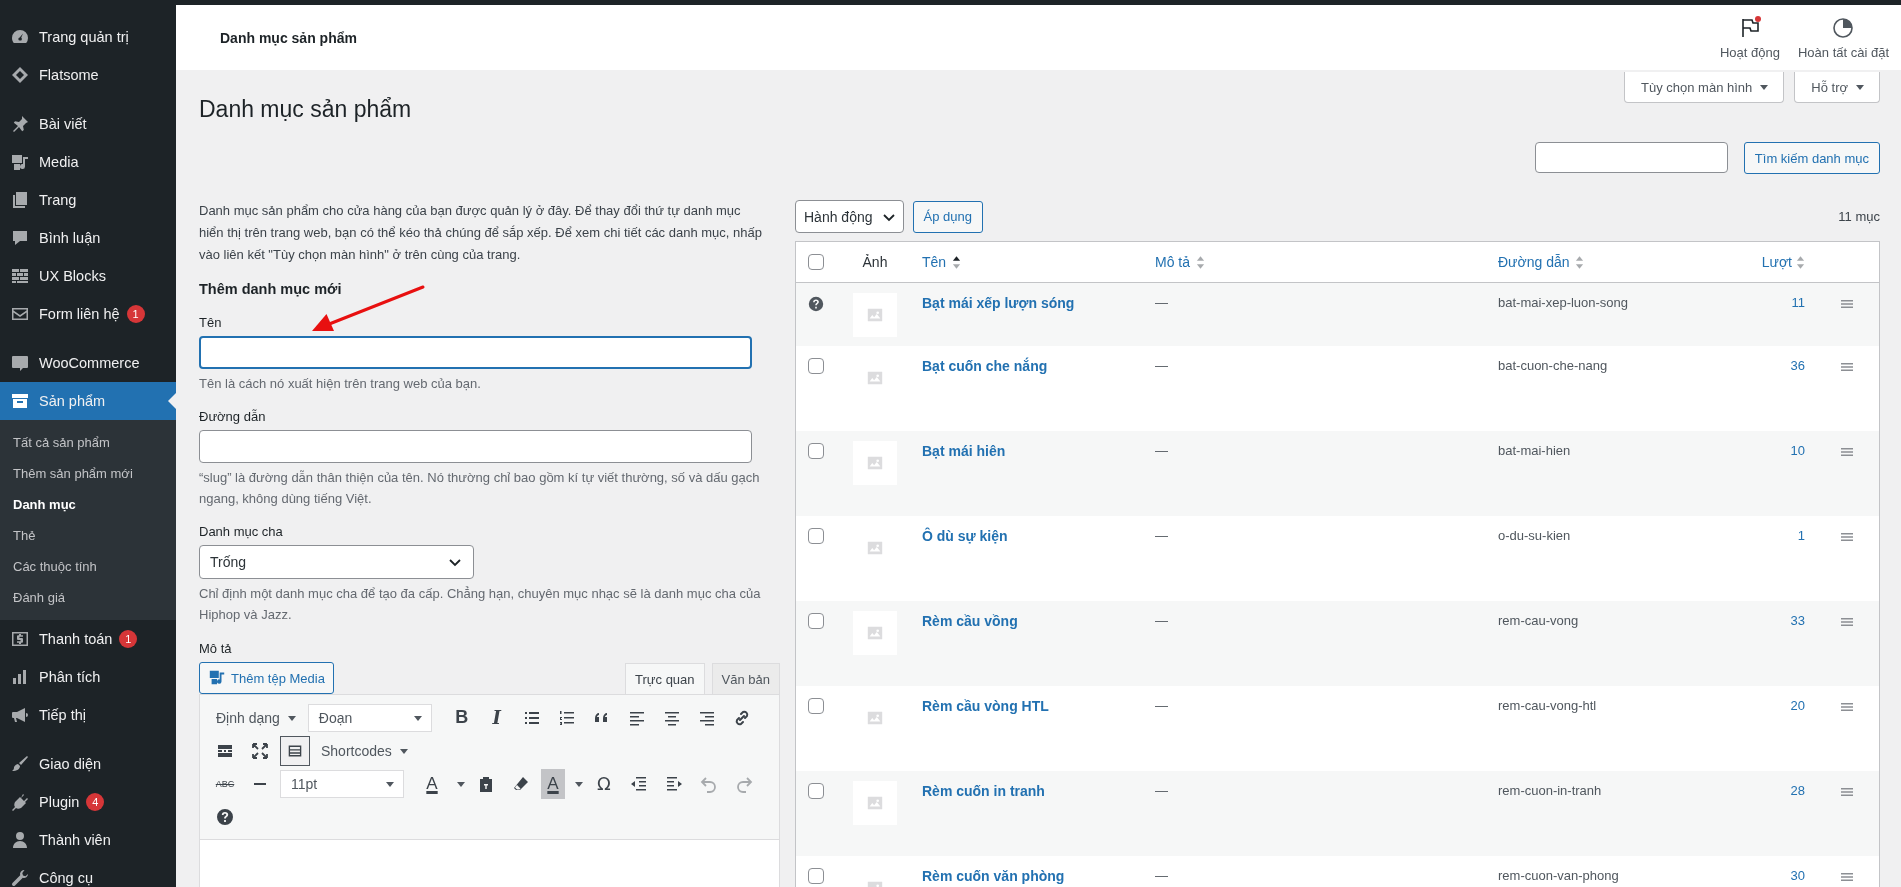 The height and width of the screenshot is (887, 1901). Describe the element at coordinates (20, 764) in the screenshot. I see `brush-icon` at that location.